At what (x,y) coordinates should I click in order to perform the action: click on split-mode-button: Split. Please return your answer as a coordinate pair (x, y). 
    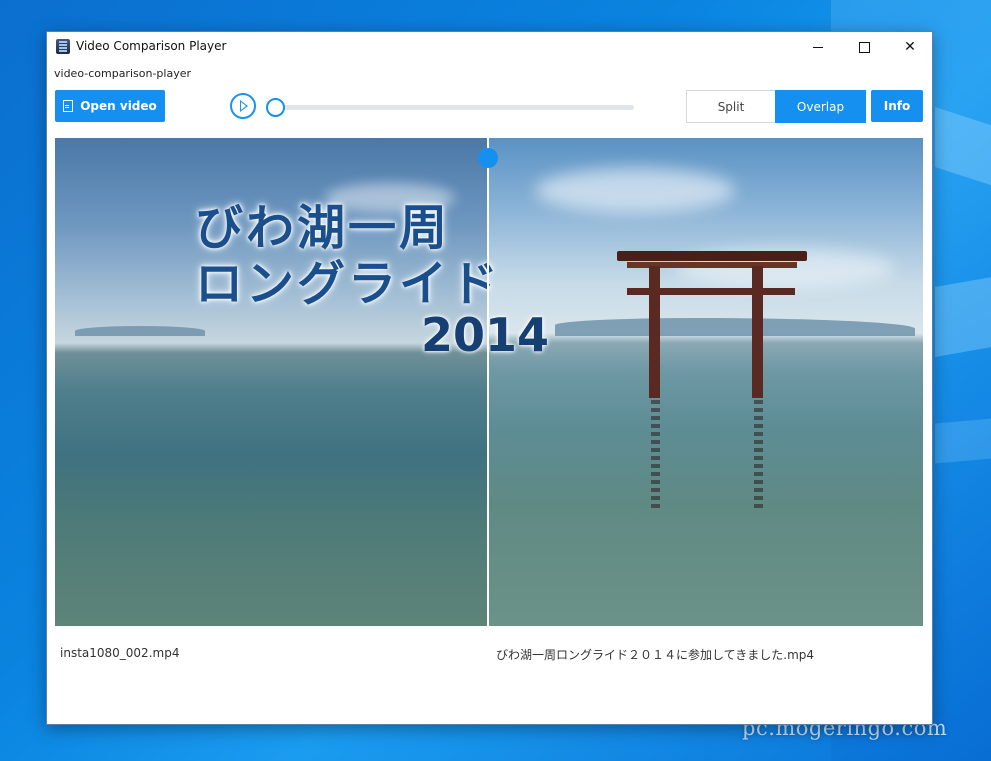
    Looking at the image, I should click on (731, 106).